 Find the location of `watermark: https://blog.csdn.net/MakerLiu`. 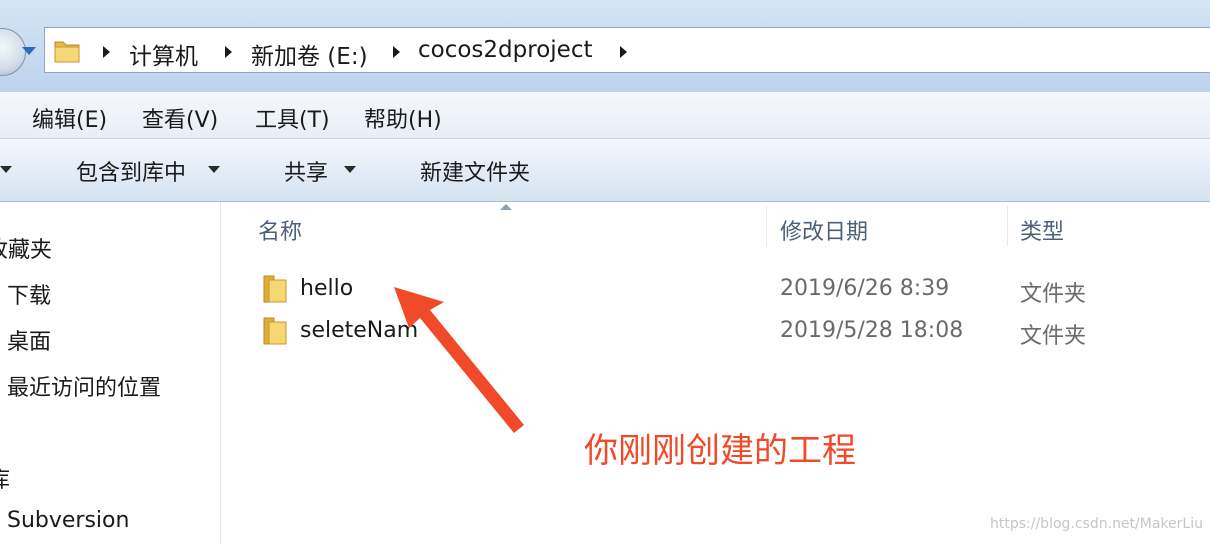

watermark: https://blog.csdn.net/MakerLiu is located at coordinates (1096, 524).